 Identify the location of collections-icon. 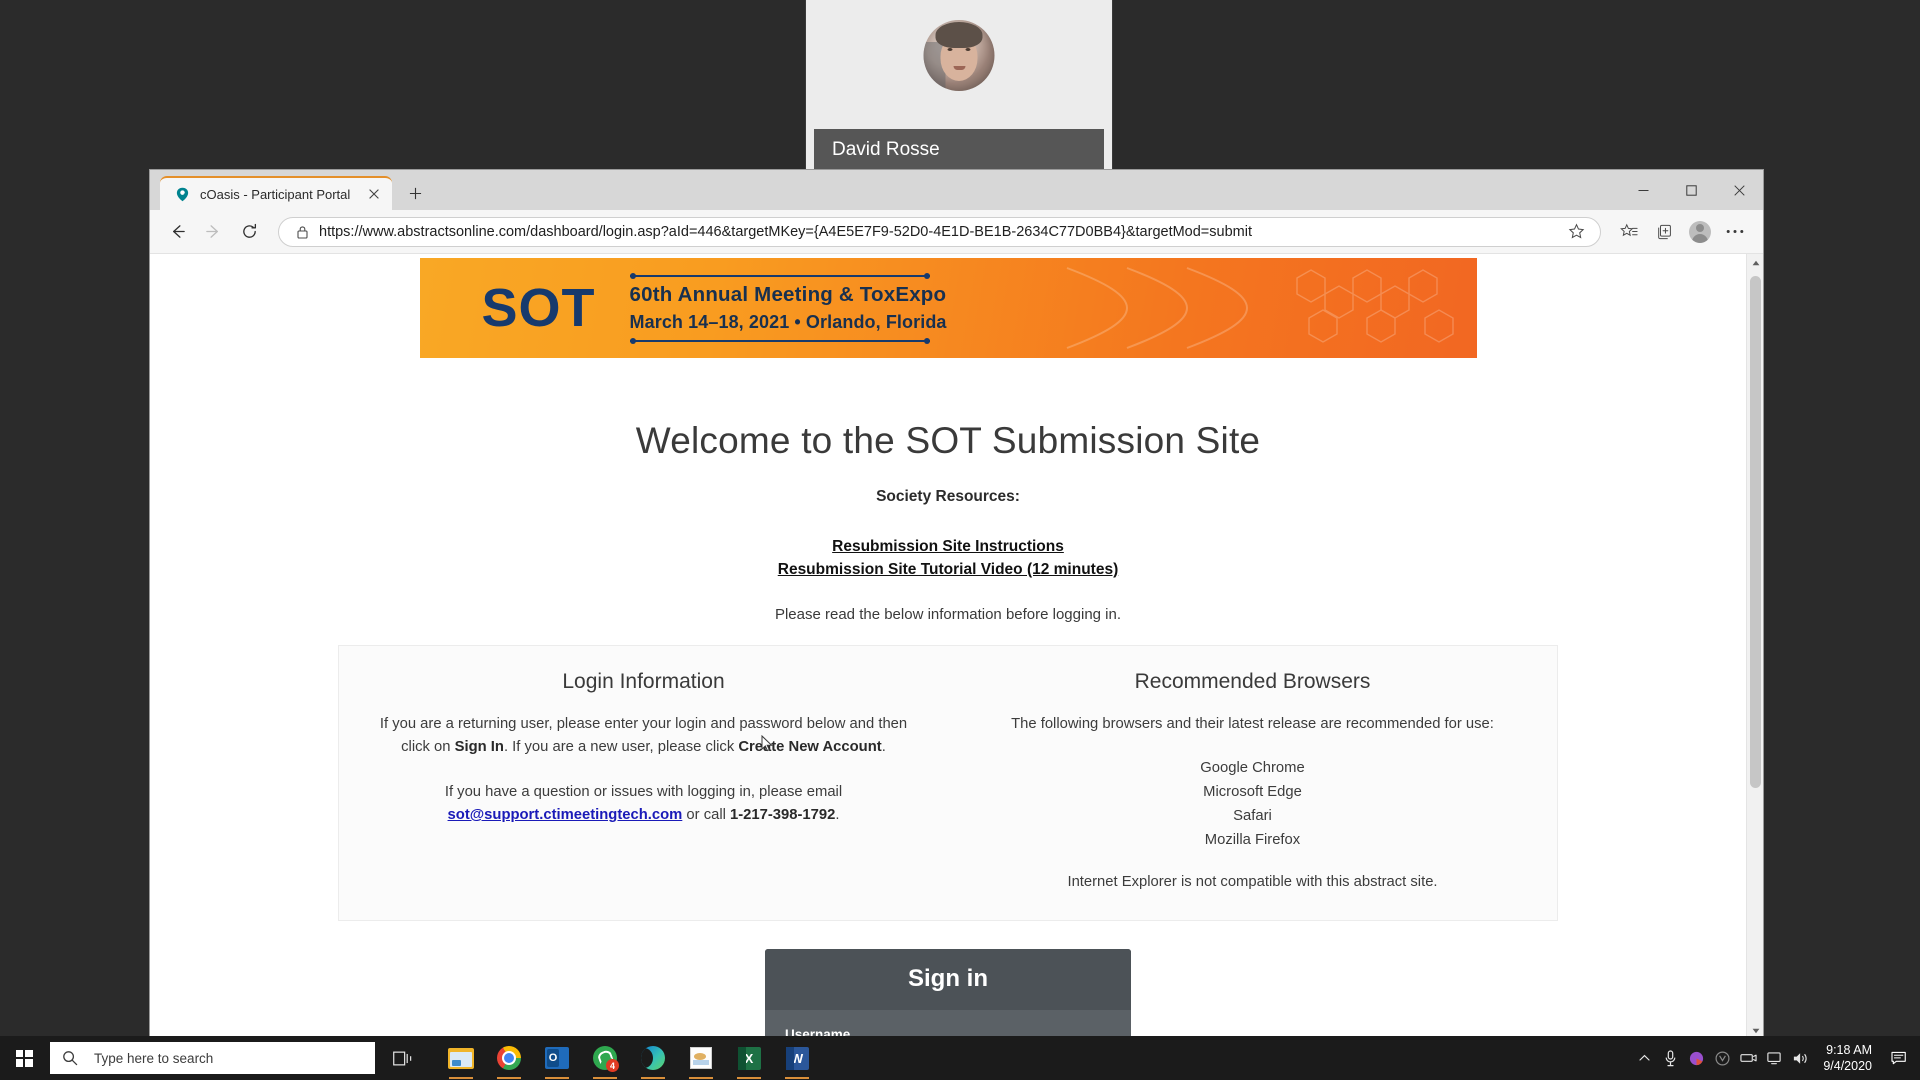
(1665, 232).